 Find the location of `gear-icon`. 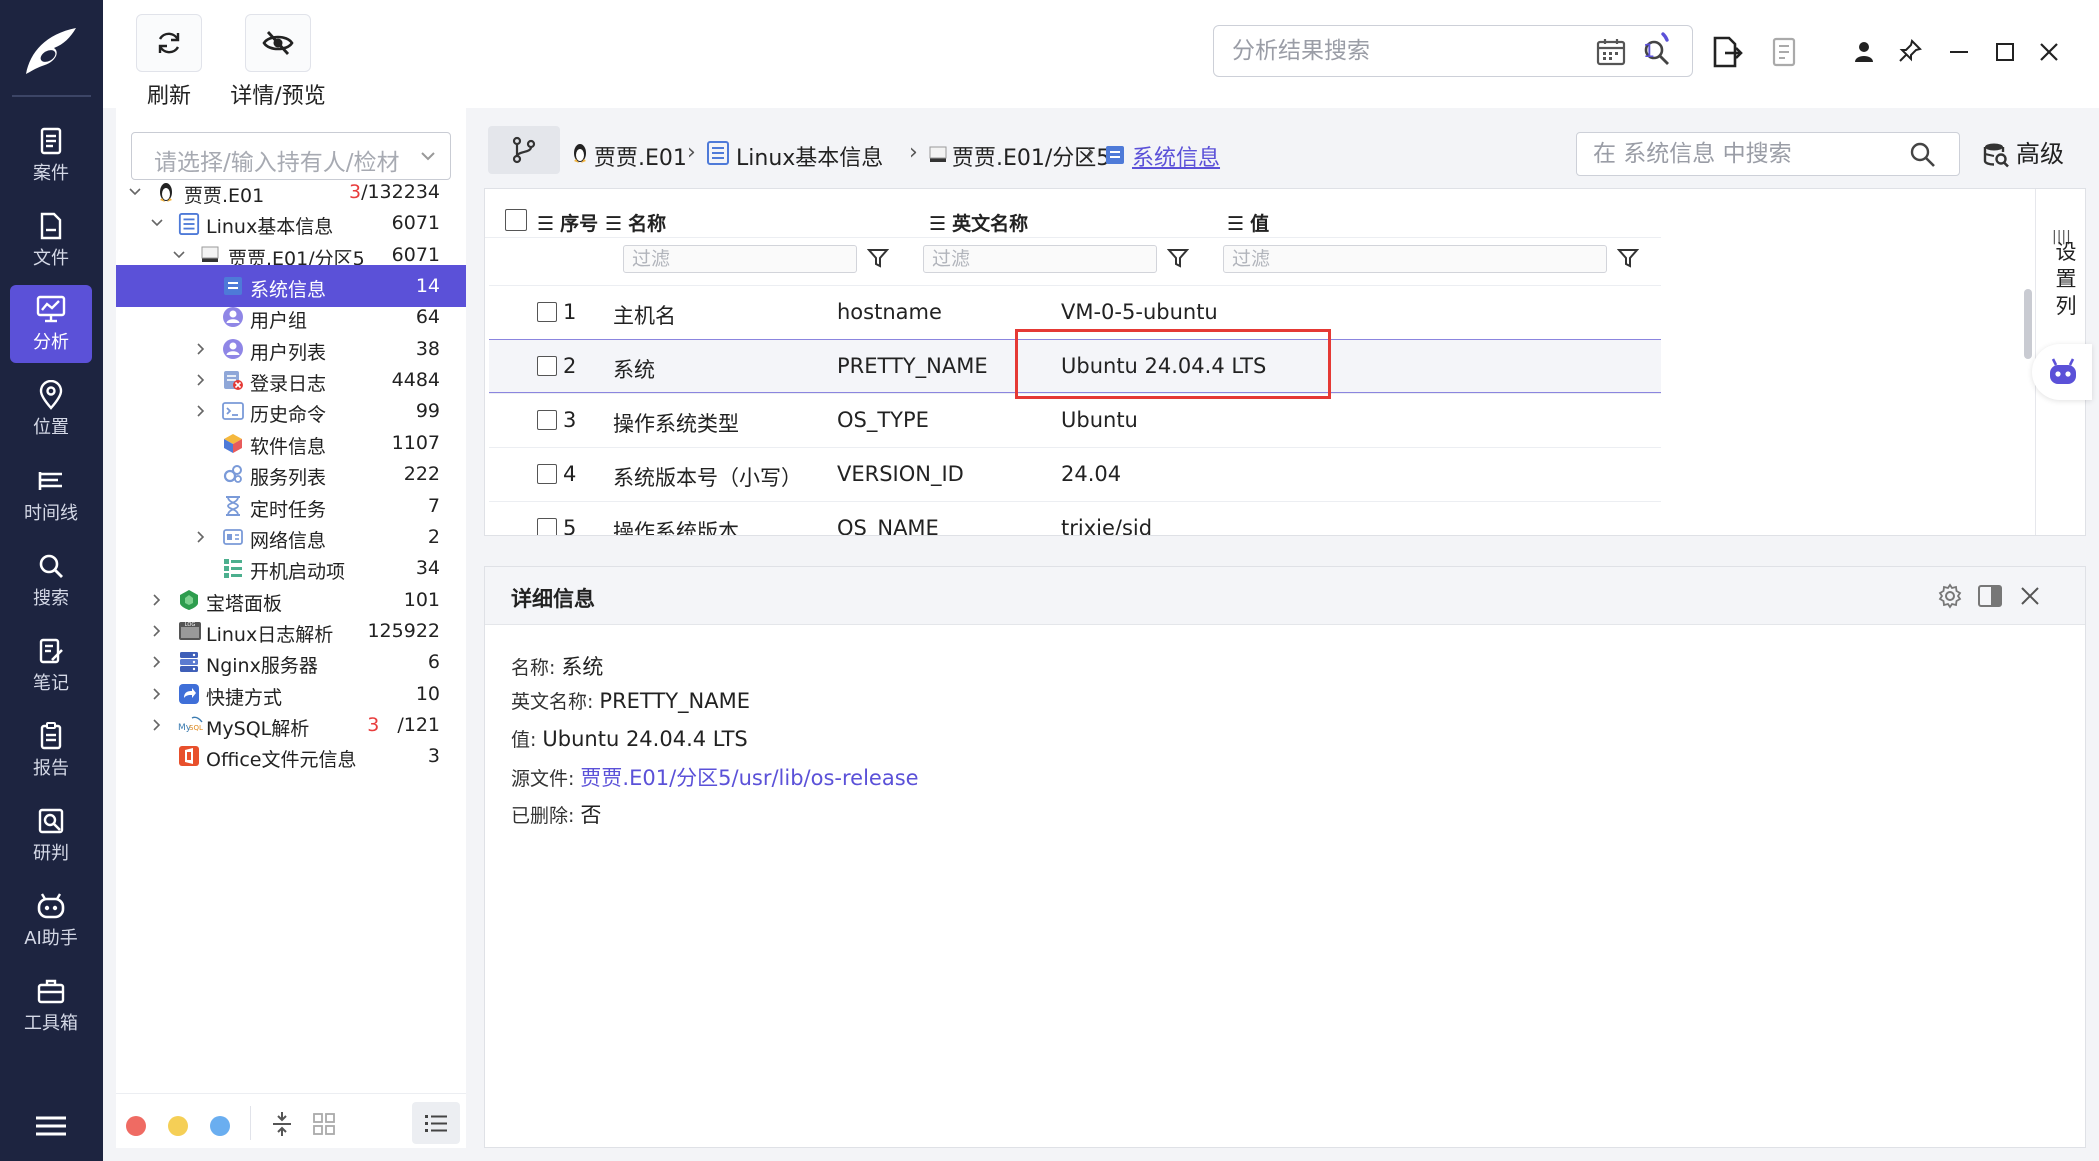

gear-icon is located at coordinates (1950, 596).